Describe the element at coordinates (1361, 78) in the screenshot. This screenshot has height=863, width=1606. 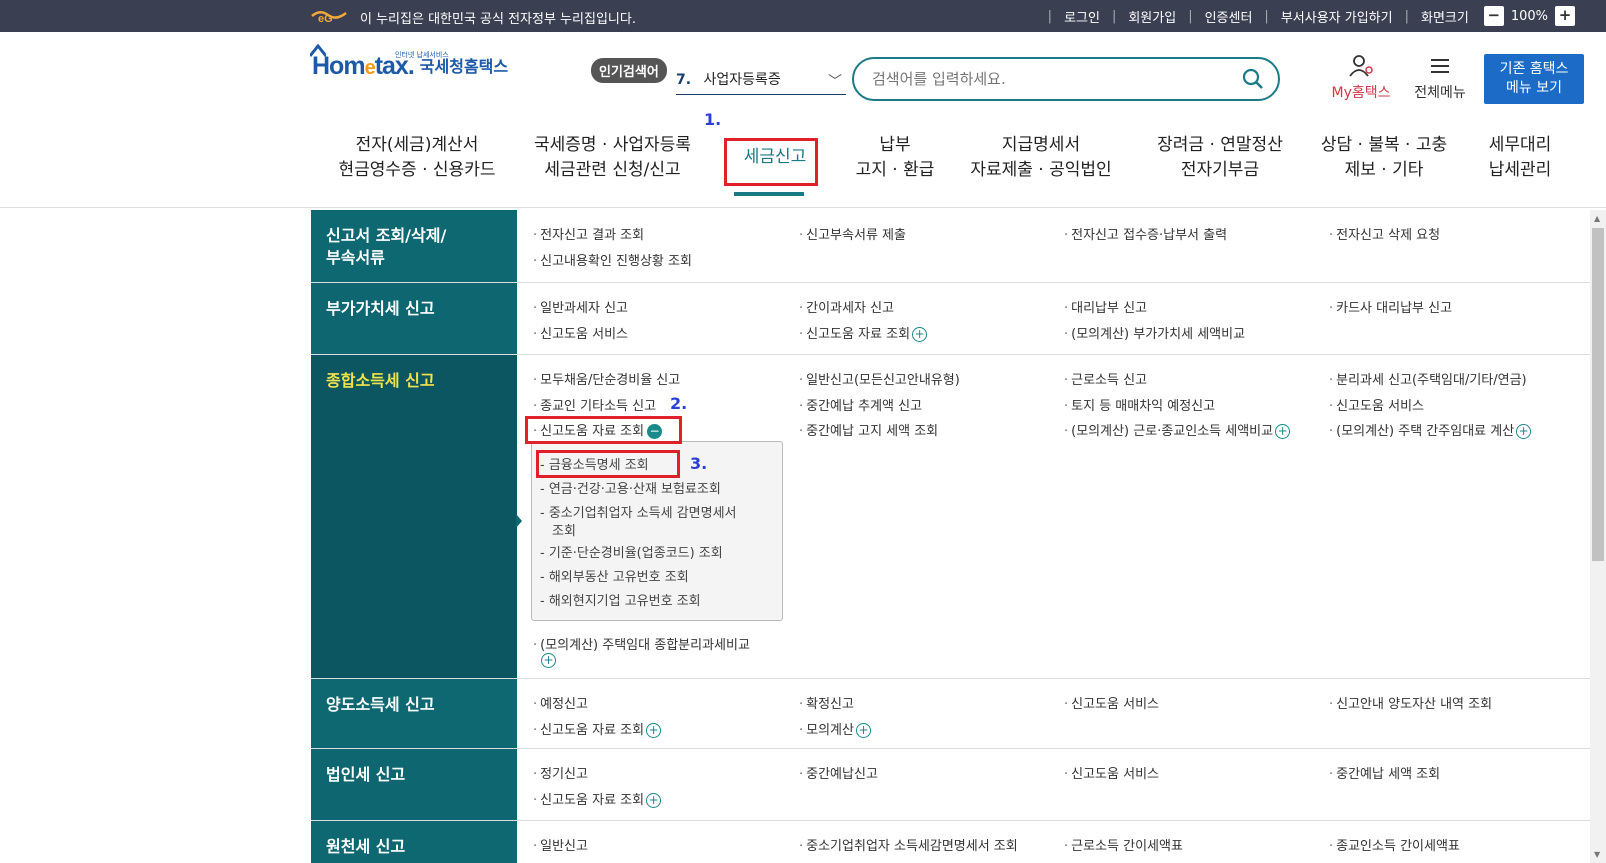
I see `my-hometax-button: My홈택스` at that location.